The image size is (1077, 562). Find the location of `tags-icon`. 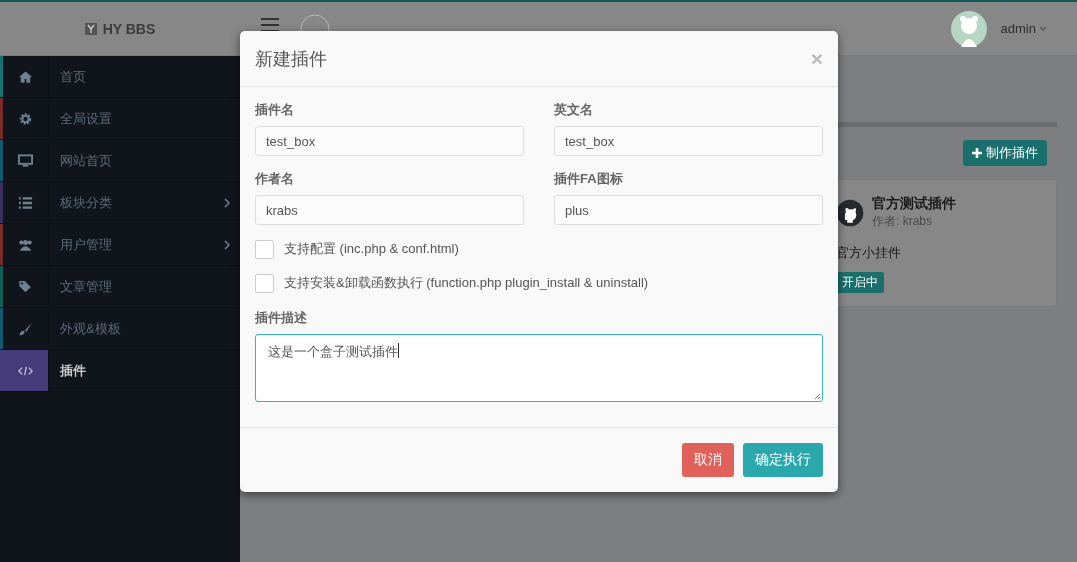

tags-icon is located at coordinates (25, 286).